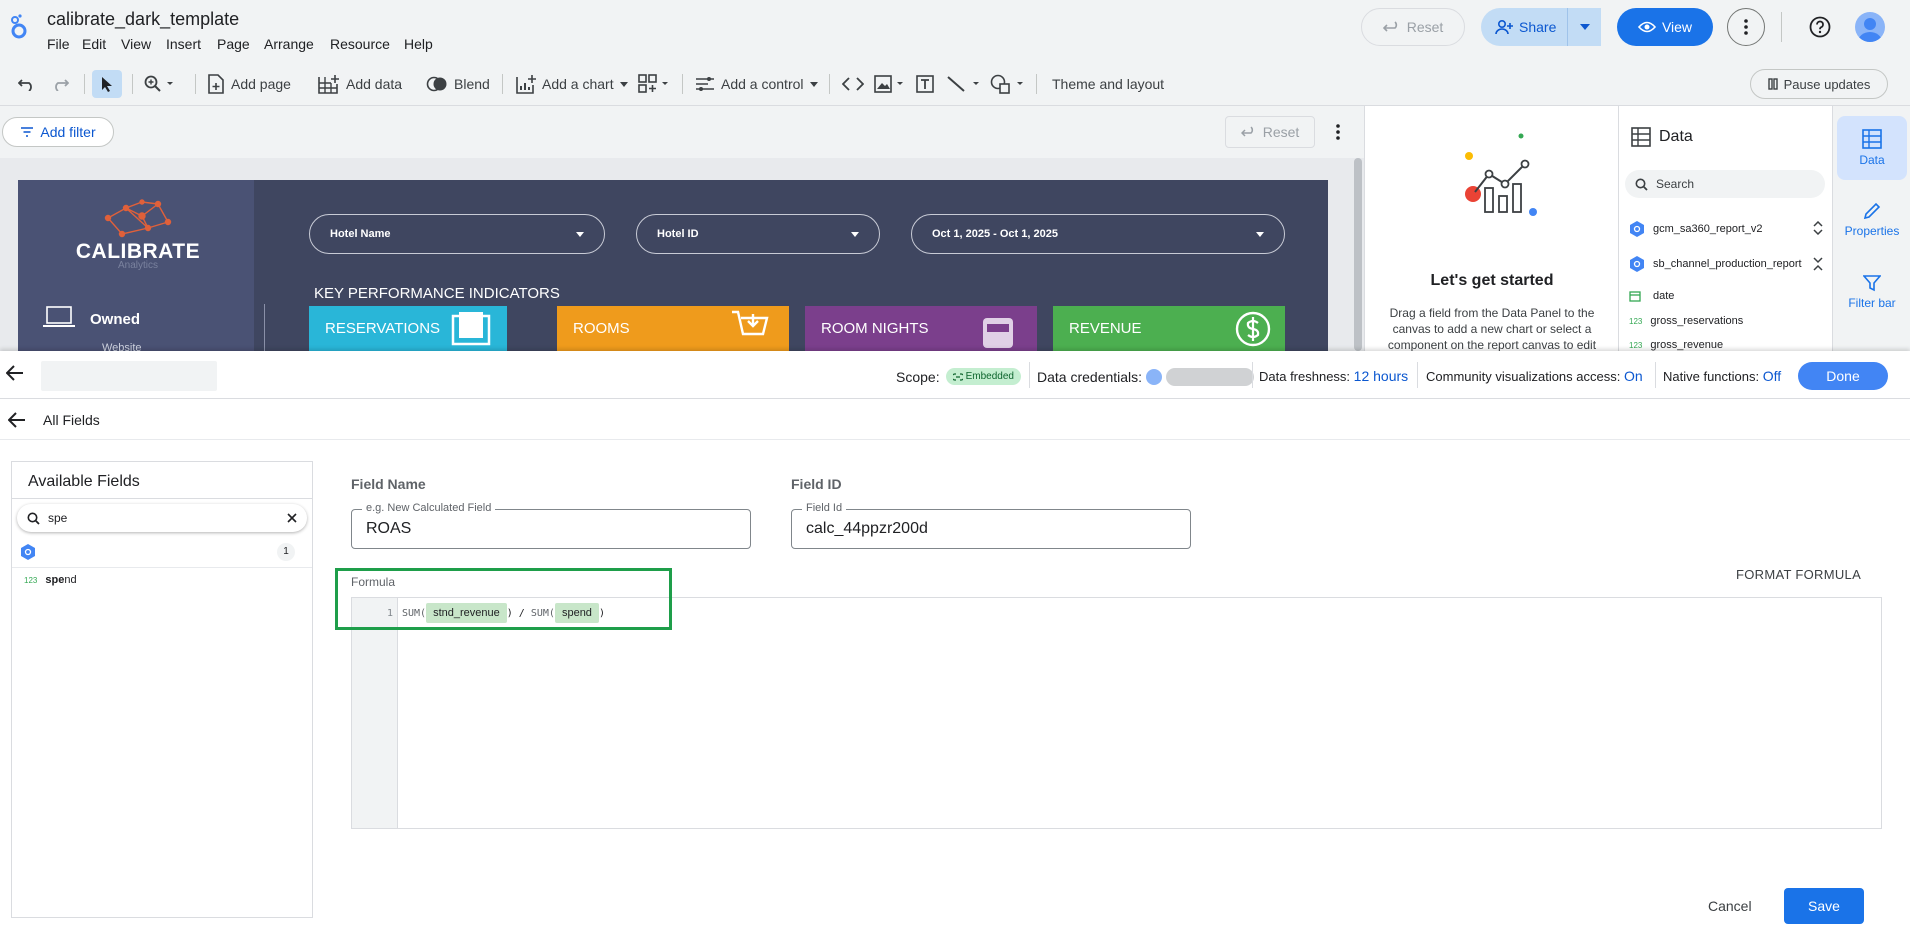 The width and height of the screenshot is (1910, 945). Describe the element at coordinates (1641, 184) in the screenshot. I see `search-icon` at that location.